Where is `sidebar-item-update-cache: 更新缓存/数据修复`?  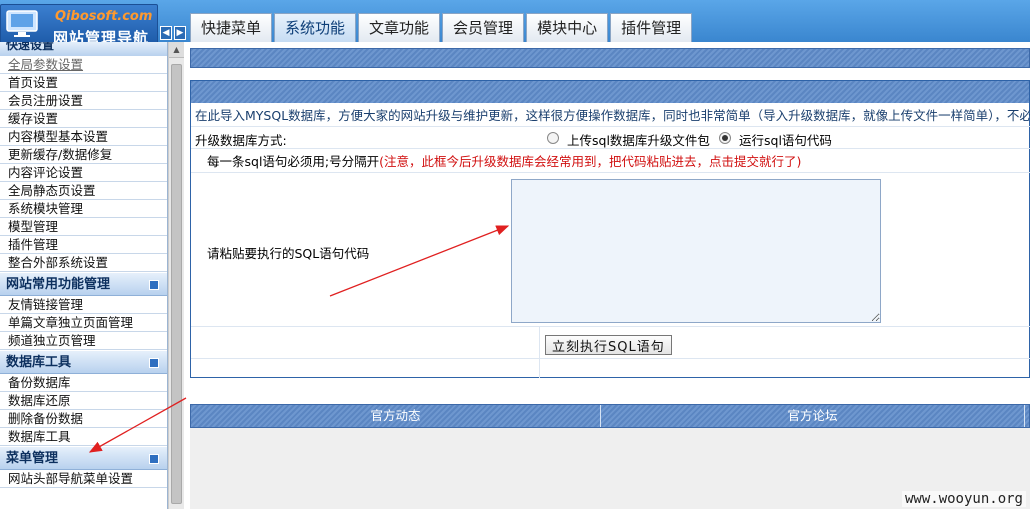 sidebar-item-update-cache: 更新缓存/数据修复 is located at coordinates (83, 155).